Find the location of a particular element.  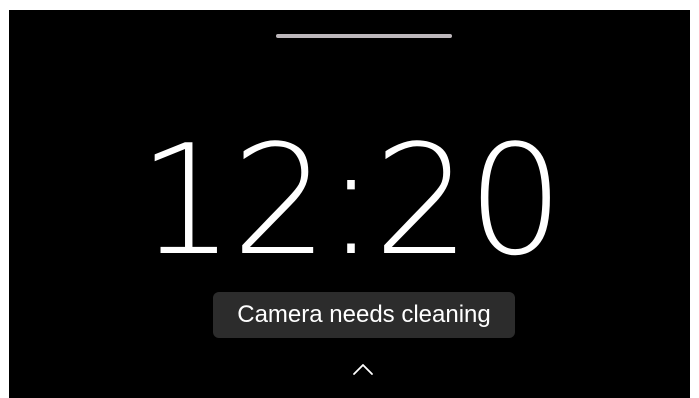

drag-handle is located at coordinates (364, 36).